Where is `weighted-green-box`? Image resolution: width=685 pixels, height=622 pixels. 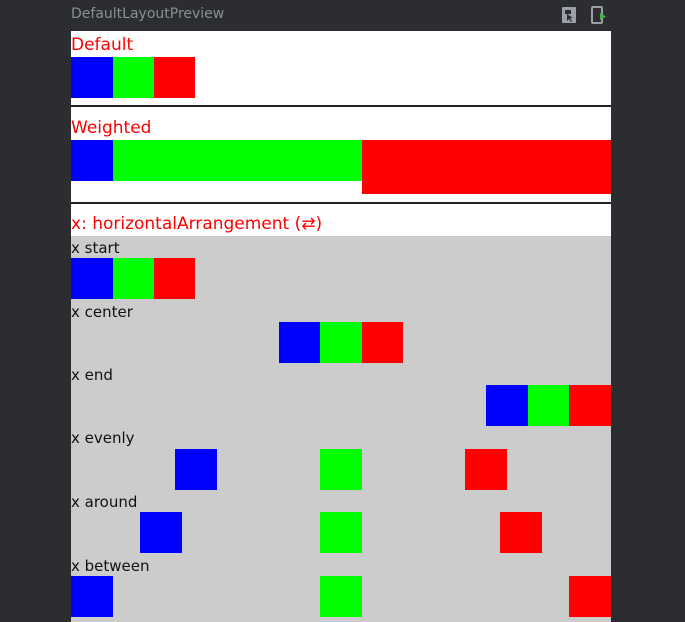
weighted-green-box is located at coordinates (237, 160).